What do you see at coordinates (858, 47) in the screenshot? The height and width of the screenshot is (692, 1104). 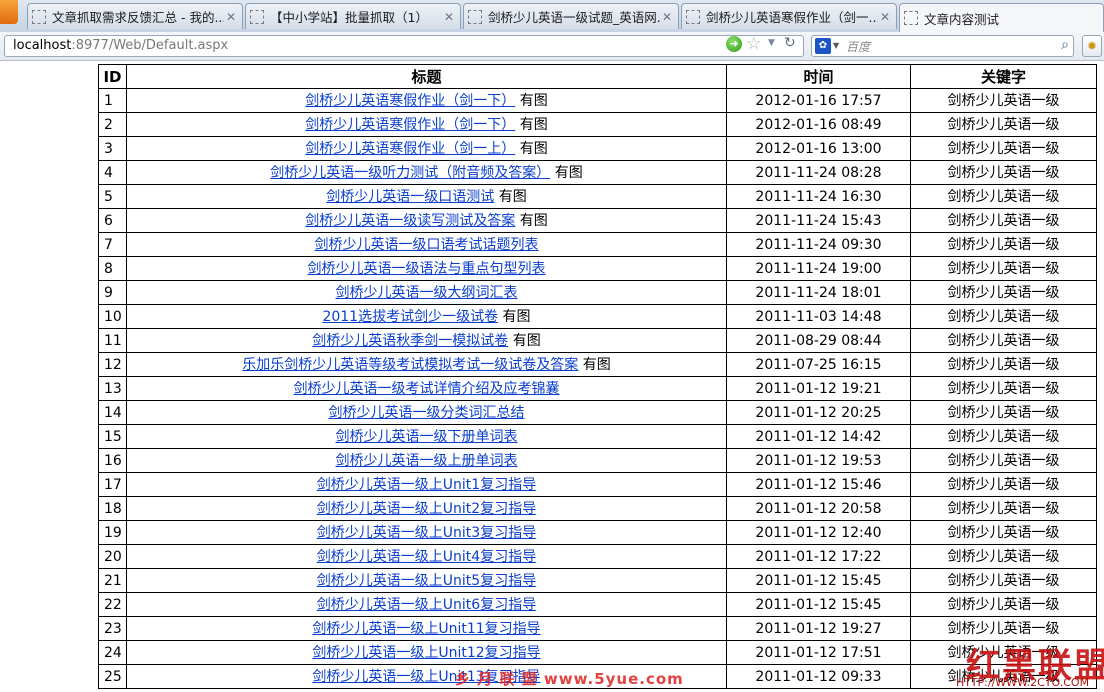 I see `search-placeholder: 百度` at bounding box center [858, 47].